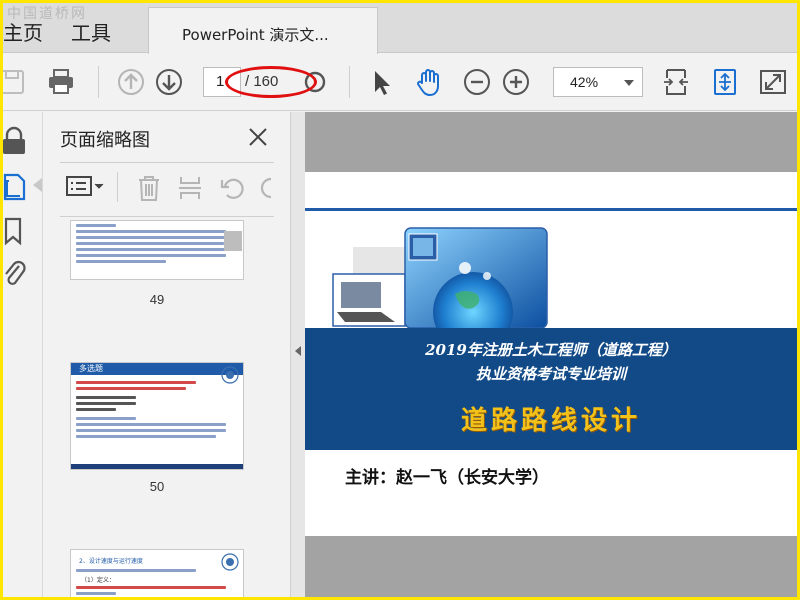 The width and height of the screenshot is (800, 600). What do you see at coordinates (16, 82) in the screenshot?
I see `save-icon` at bounding box center [16, 82].